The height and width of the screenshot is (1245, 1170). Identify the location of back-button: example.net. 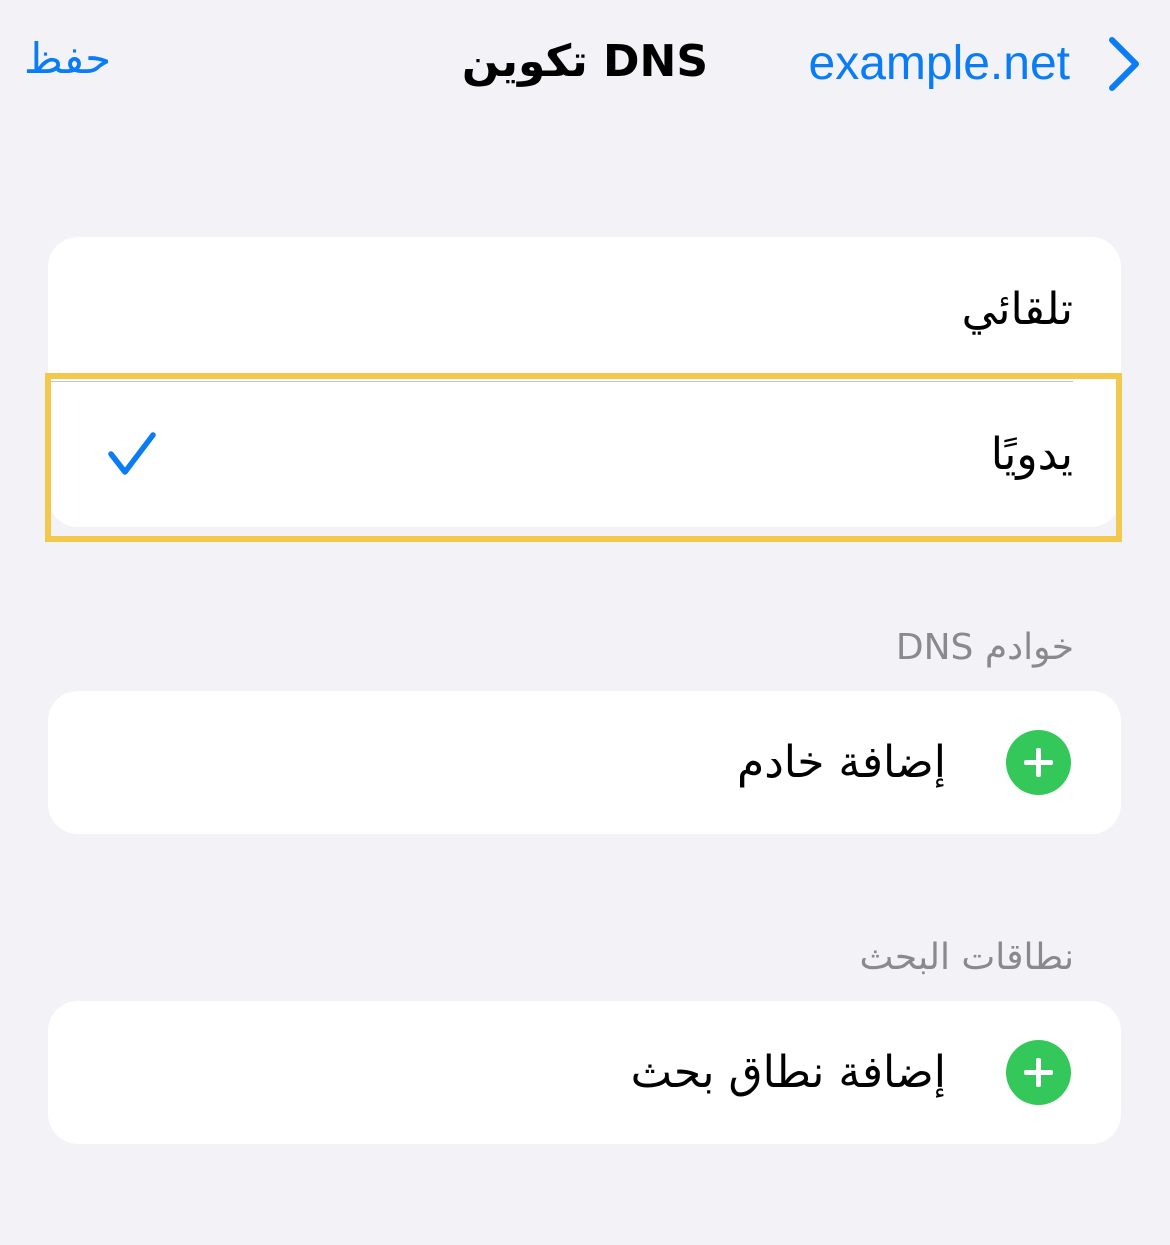
(977, 64).